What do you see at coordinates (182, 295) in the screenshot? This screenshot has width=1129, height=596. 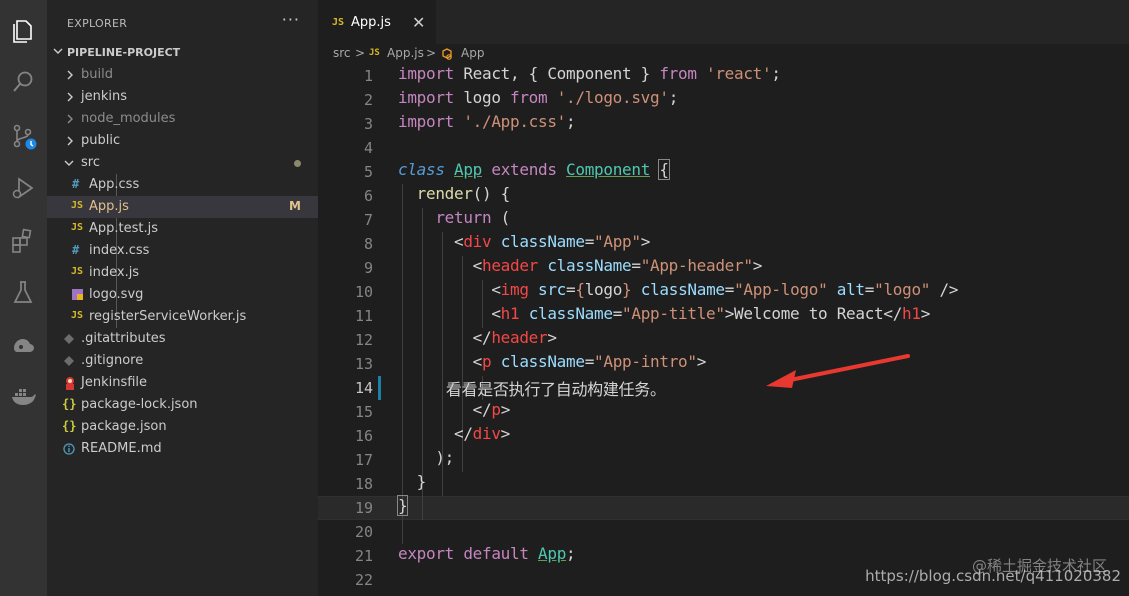 I see `tree-item-logo-svg: logo.svg` at bounding box center [182, 295].